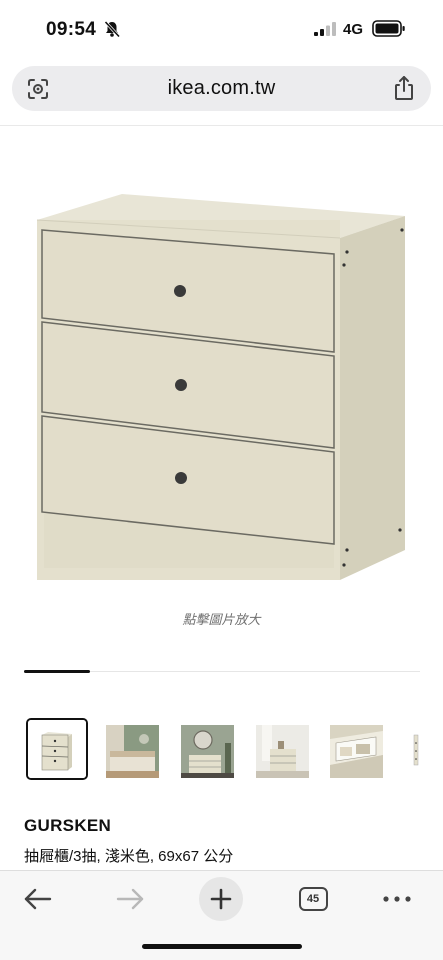 Image resolution: width=443 pixels, height=960 pixels. What do you see at coordinates (388, 28) in the screenshot?
I see `battery-icon` at bounding box center [388, 28].